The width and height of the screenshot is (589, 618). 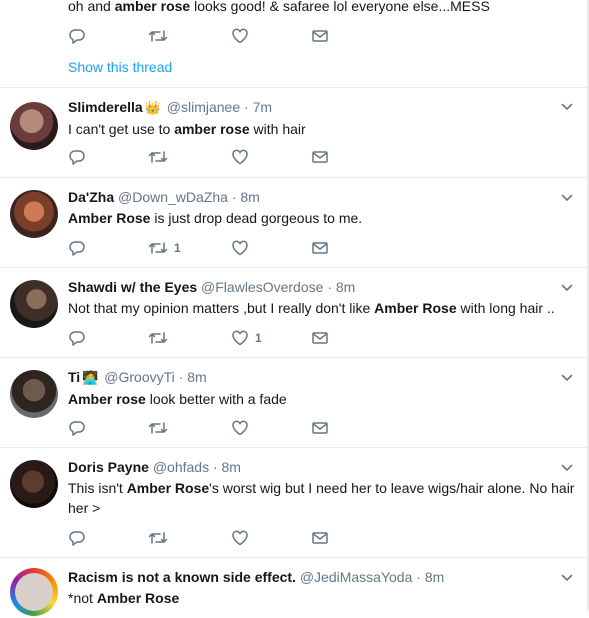 What do you see at coordinates (177, 248) in the screenshot?
I see `retweet-count: 1` at bounding box center [177, 248].